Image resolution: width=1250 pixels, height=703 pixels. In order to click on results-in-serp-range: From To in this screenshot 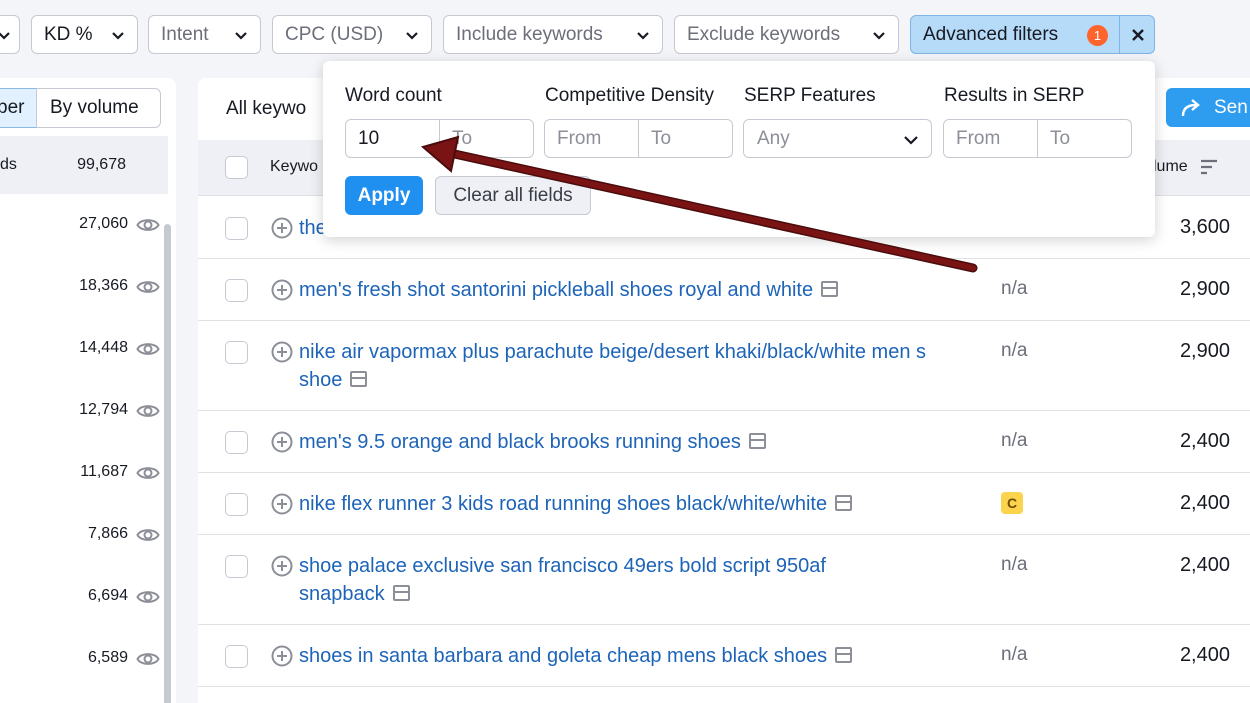, I will do `click(1037, 138)`.